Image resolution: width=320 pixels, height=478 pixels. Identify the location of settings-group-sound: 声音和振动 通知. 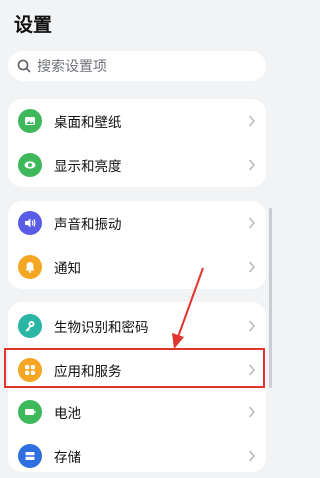
(137, 245).